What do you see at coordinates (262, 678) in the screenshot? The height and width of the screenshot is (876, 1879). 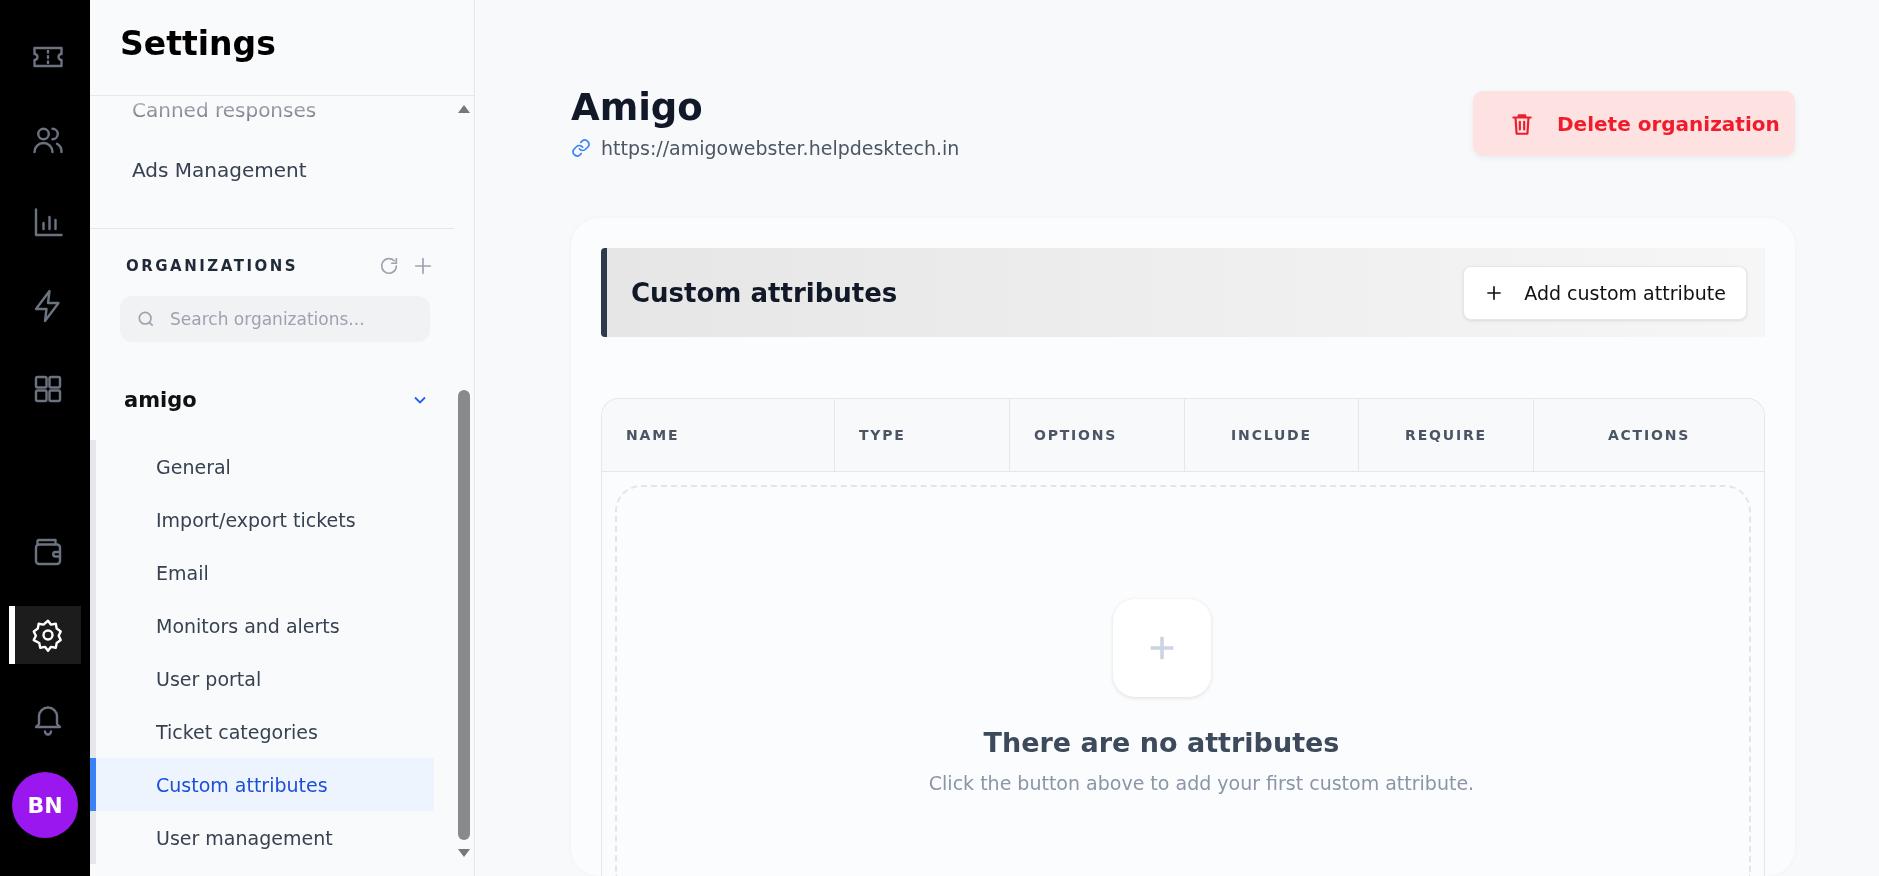 I see `organization-menu-item: User portal` at bounding box center [262, 678].